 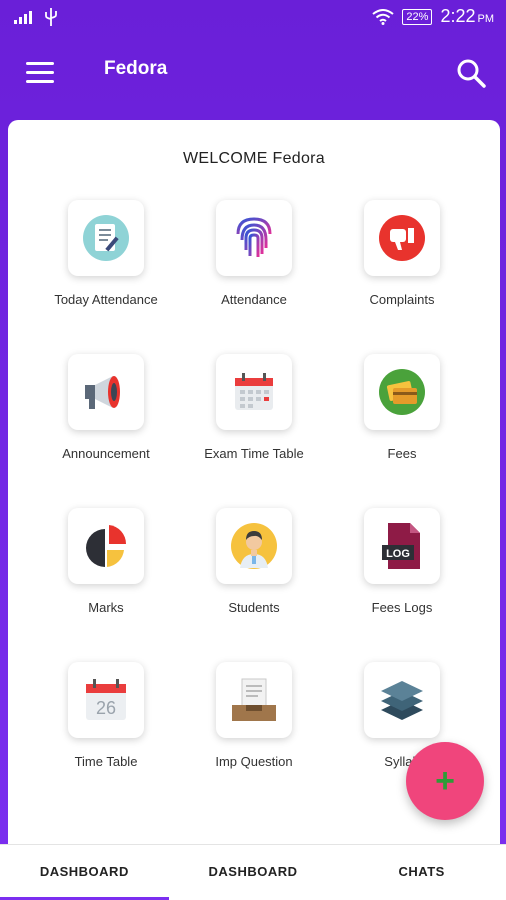 I want to click on search-icon, so click(x=471, y=73).